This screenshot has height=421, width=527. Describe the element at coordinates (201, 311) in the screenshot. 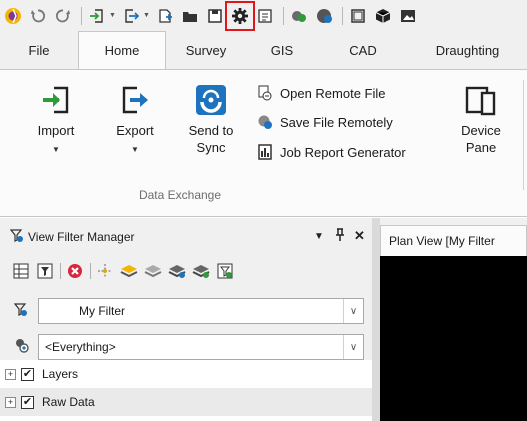

I see `filter-select: My Filter ∨` at that location.